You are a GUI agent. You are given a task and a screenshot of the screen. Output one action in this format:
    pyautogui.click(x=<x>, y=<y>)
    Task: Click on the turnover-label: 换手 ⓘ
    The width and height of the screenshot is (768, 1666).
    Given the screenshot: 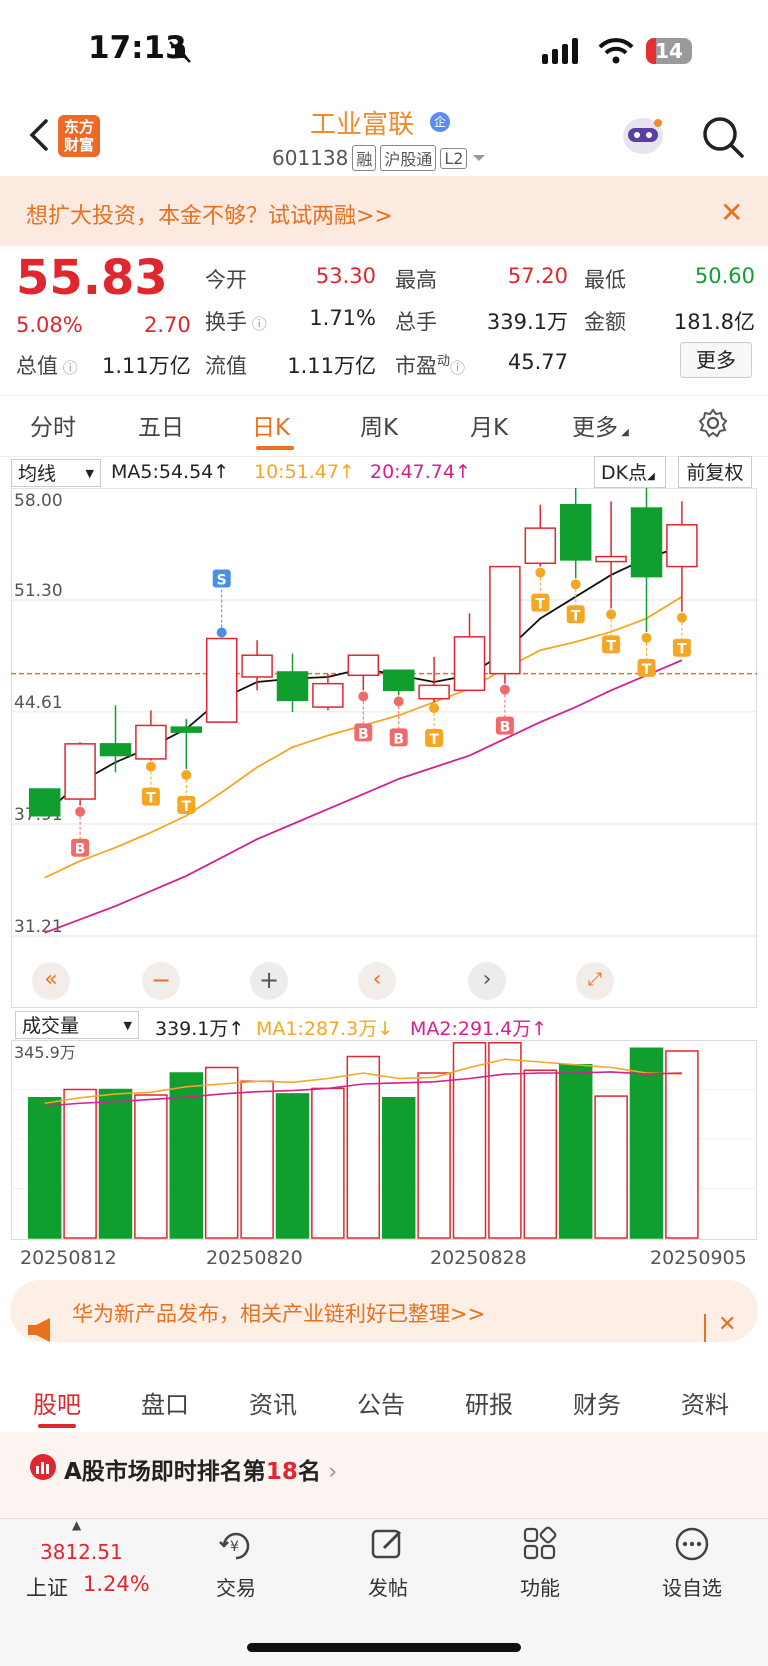 What is the action you would take?
    pyautogui.click(x=236, y=321)
    